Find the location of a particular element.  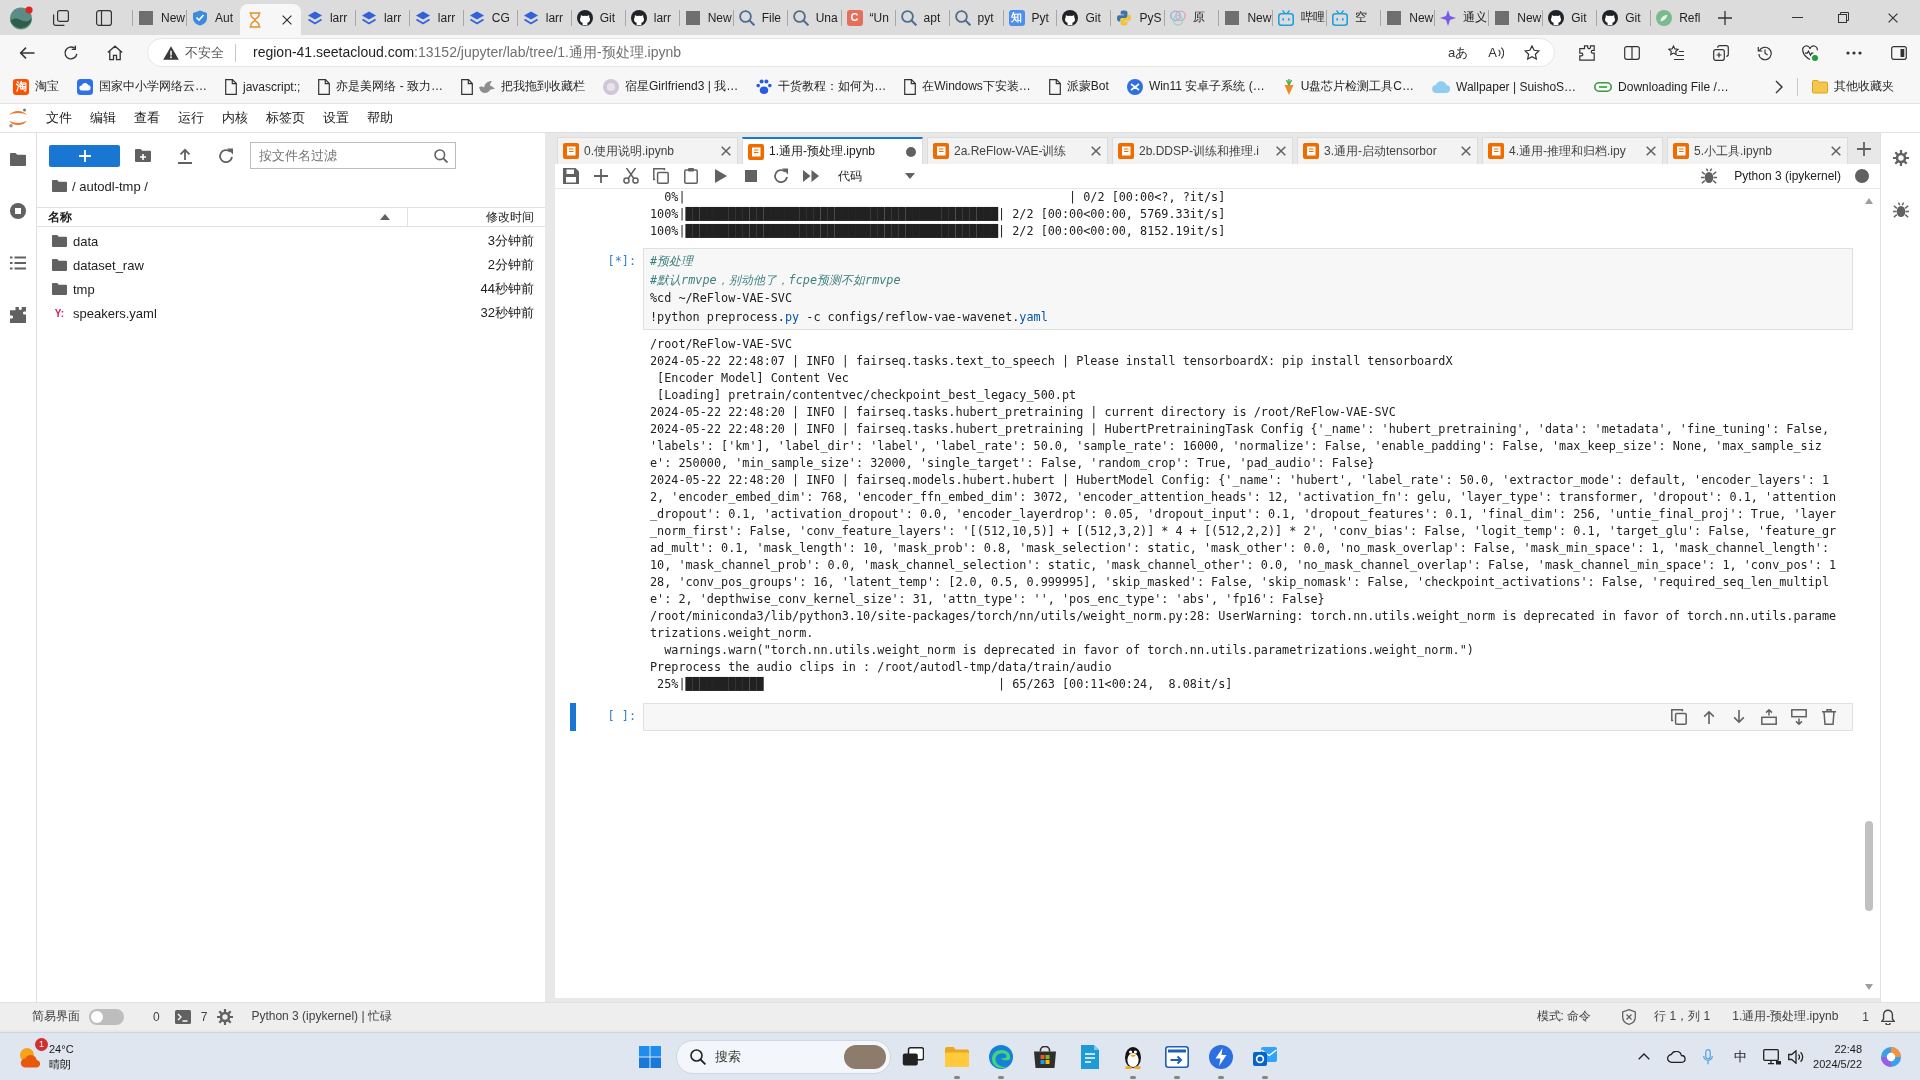

file-name: data is located at coordinates (86, 241).